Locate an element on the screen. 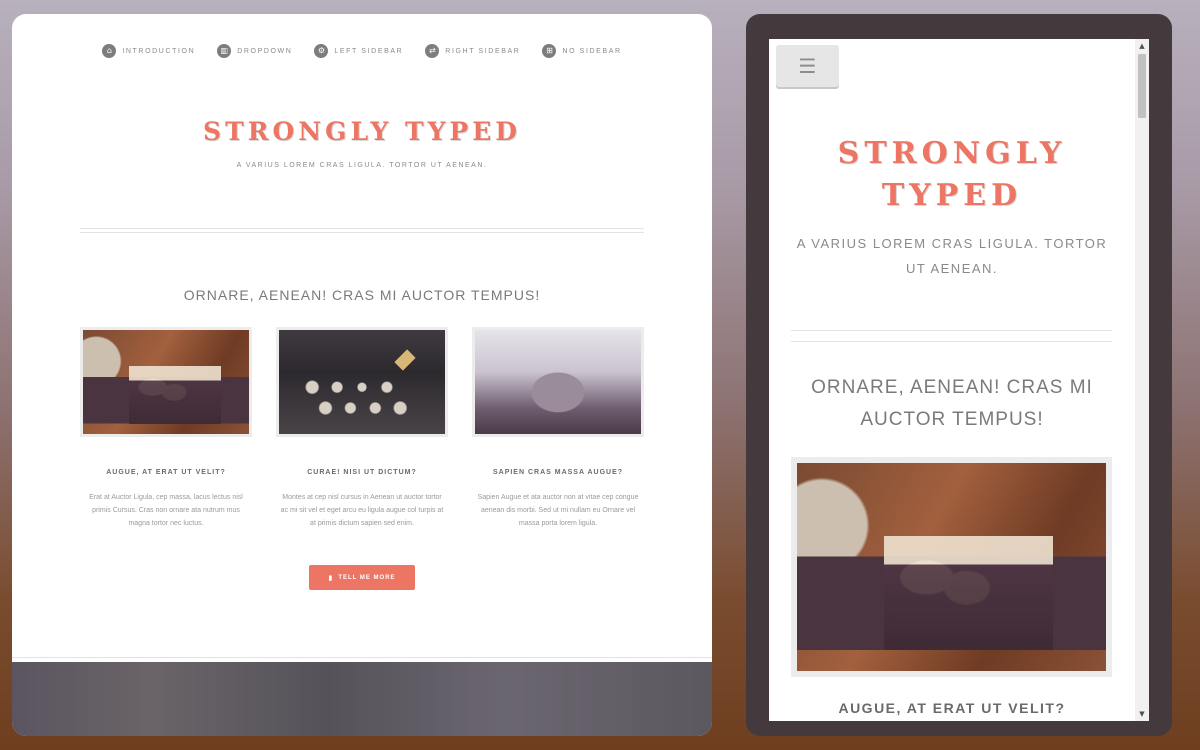 The height and width of the screenshot is (750, 1200). nav-item-right-sidebar: ⇄ RIGHT SIDEBAR is located at coordinates (472, 51).